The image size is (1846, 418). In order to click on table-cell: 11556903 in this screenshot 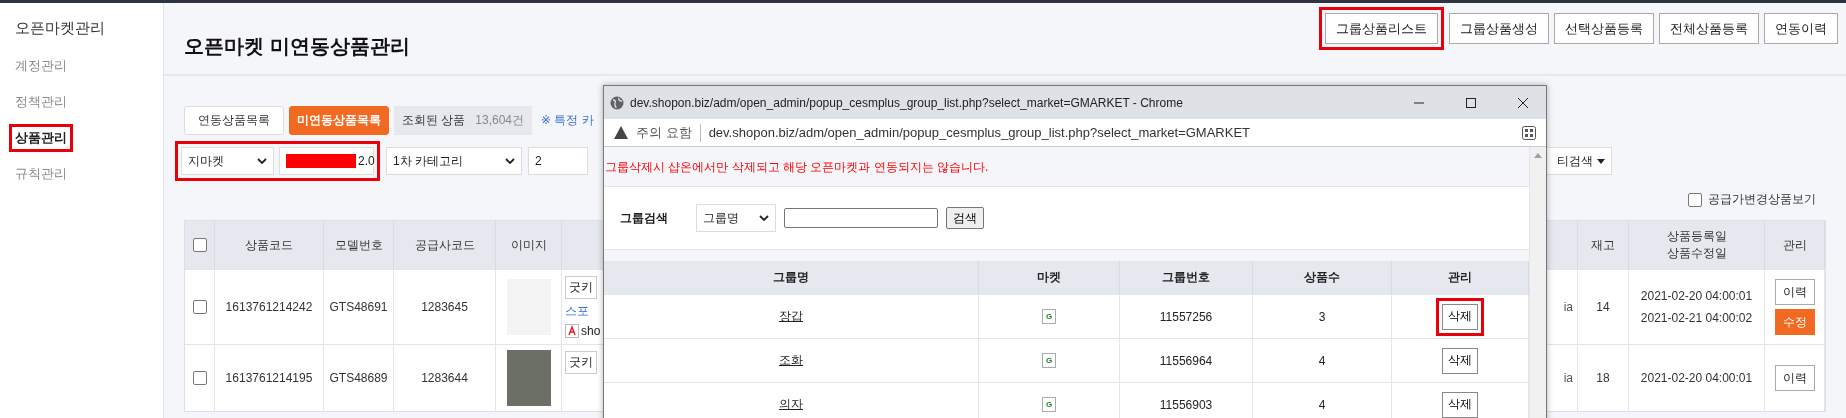, I will do `click(1186, 404)`.